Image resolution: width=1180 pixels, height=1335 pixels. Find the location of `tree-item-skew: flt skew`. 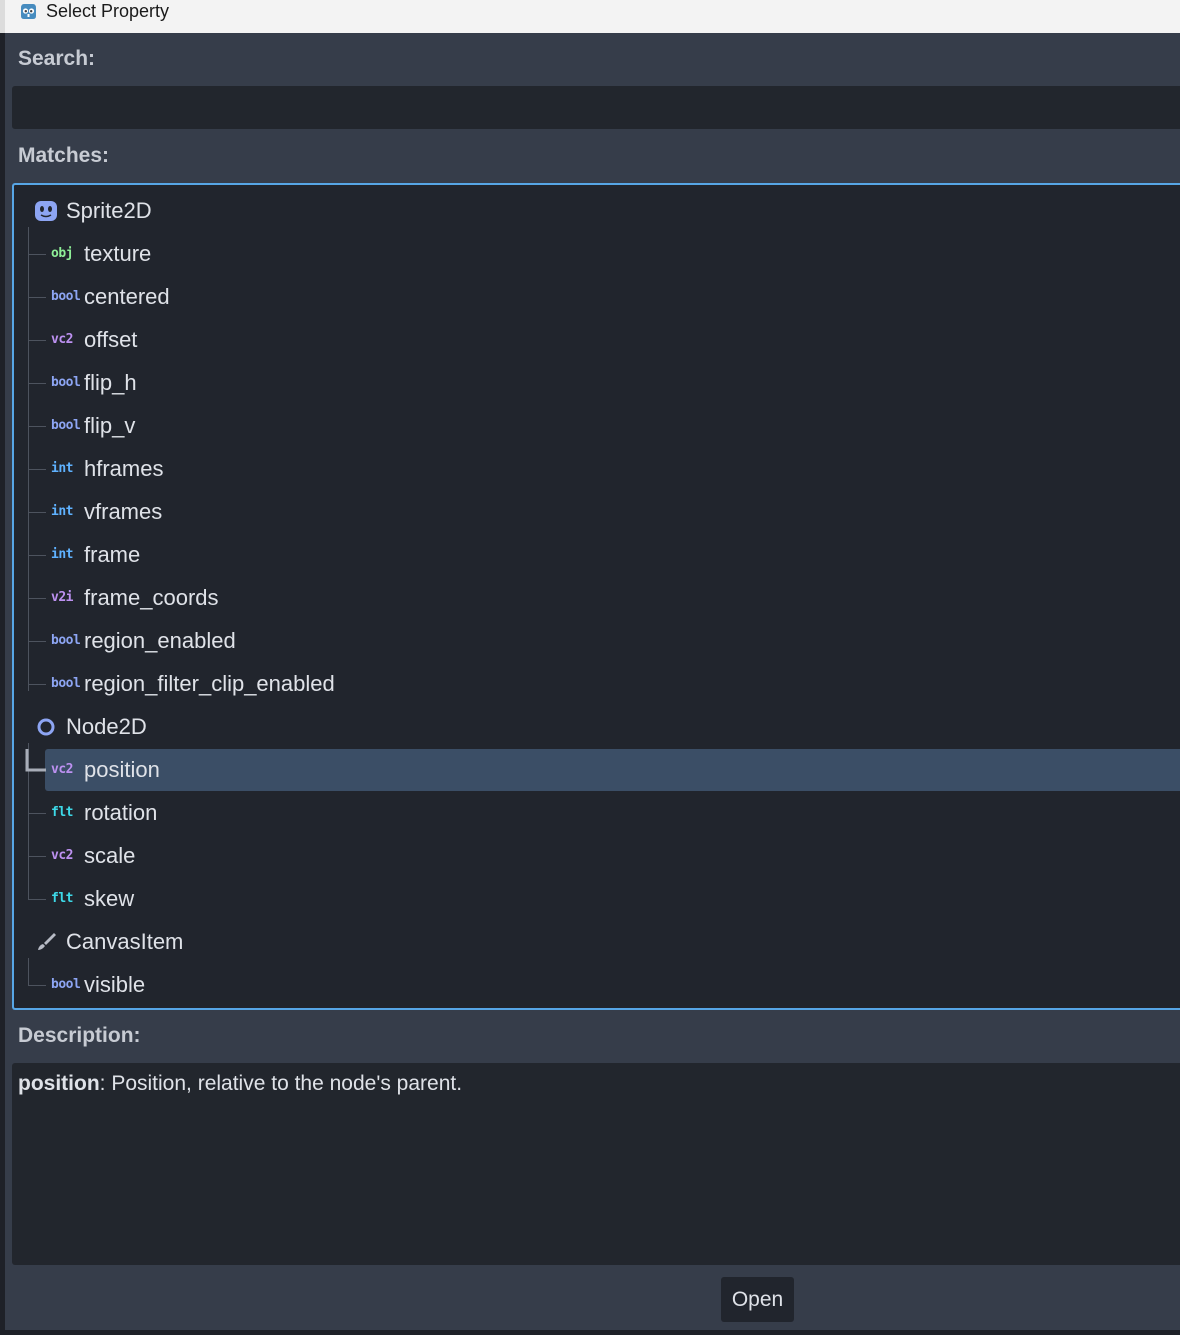

tree-item-skew: flt skew is located at coordinates (597, 899).